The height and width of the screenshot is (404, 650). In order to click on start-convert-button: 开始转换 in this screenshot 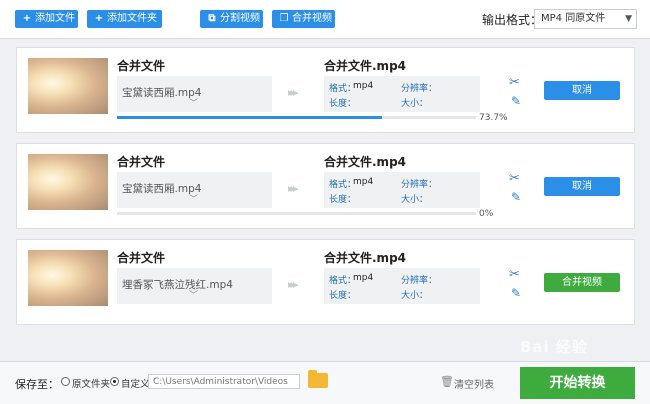, I will do `click(577, 383)`.